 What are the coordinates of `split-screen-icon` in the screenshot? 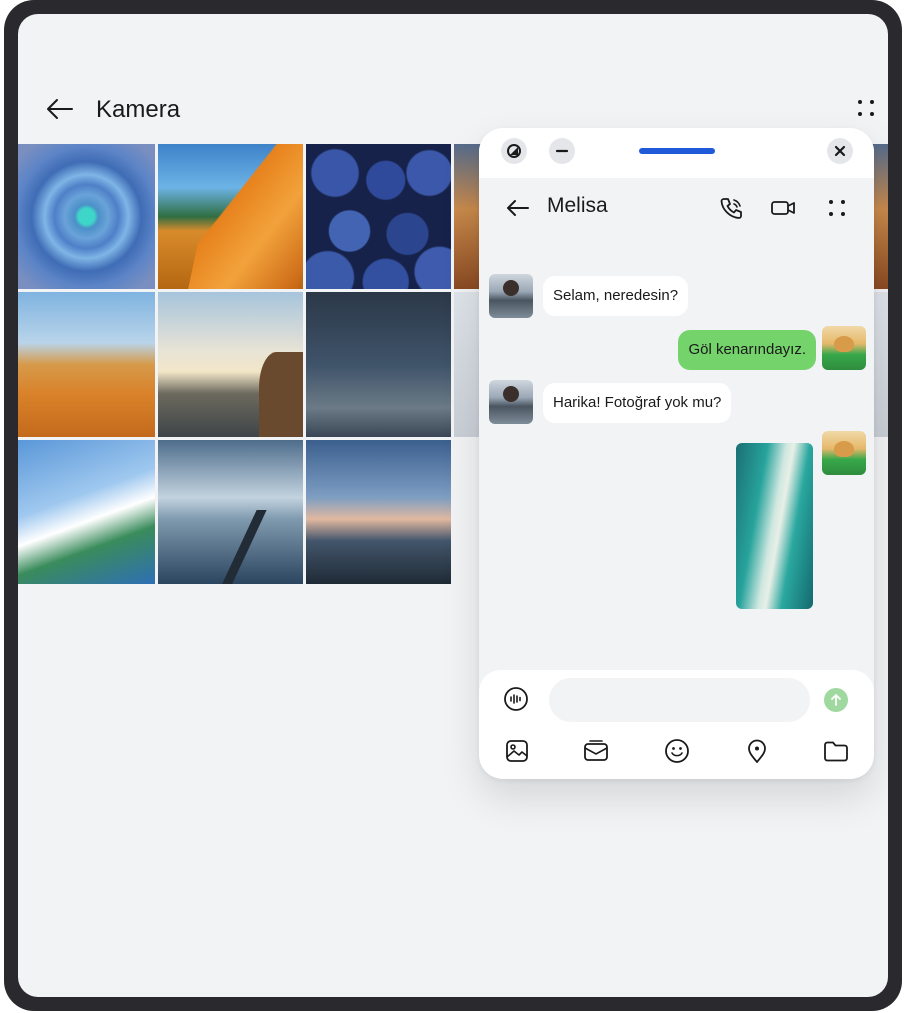 It's located at (514, 151).